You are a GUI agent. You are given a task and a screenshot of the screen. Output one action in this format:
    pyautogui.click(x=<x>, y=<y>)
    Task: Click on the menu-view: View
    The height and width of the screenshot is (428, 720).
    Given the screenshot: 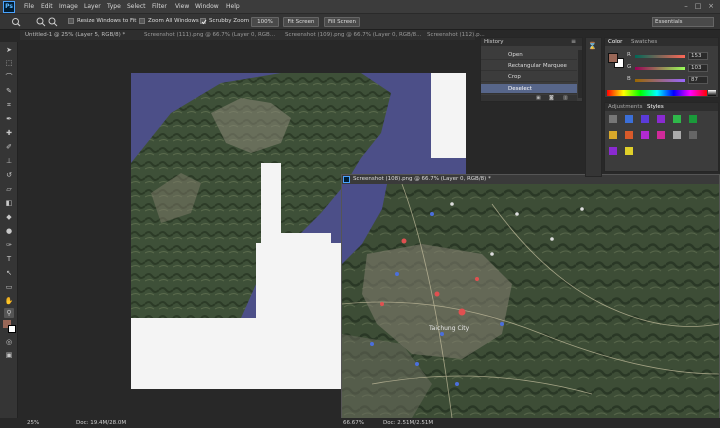 What is the action you would take?
    pyautogui.click(x=182, y=6)
    